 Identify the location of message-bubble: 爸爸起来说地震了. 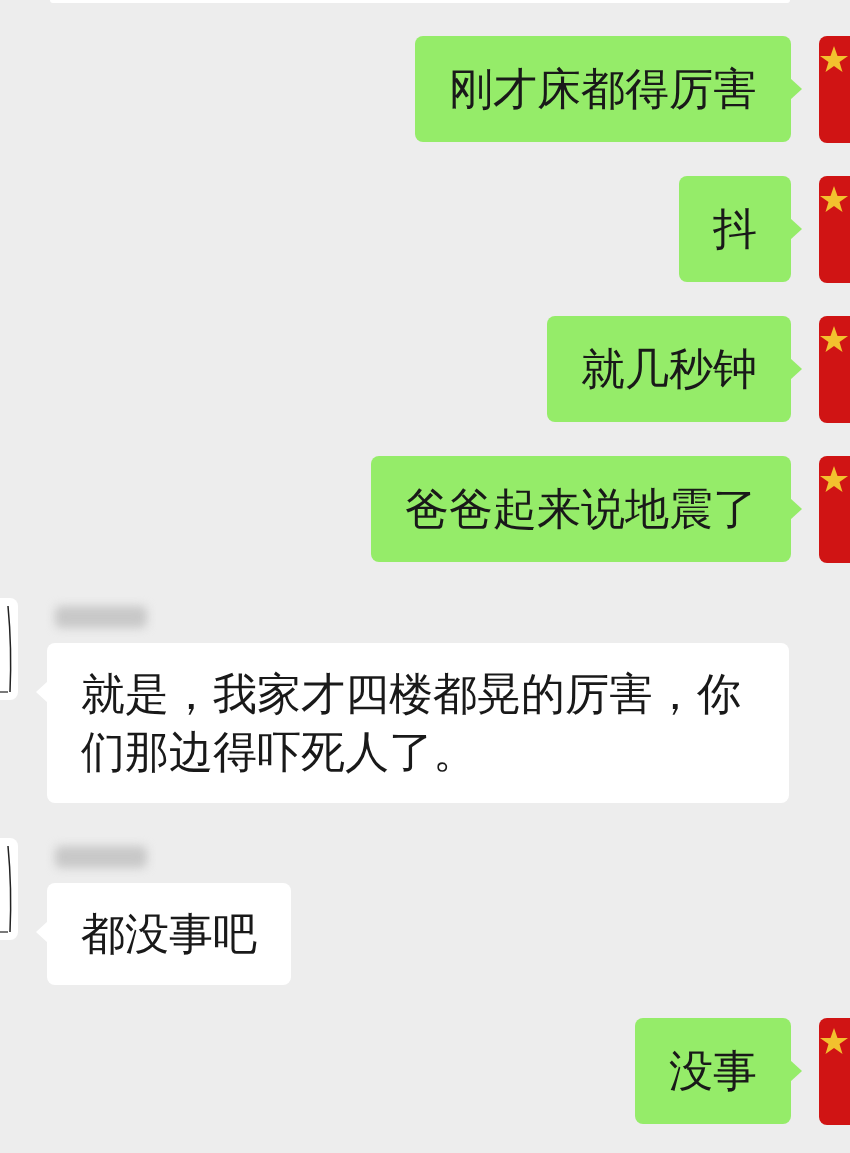
(581, 509).